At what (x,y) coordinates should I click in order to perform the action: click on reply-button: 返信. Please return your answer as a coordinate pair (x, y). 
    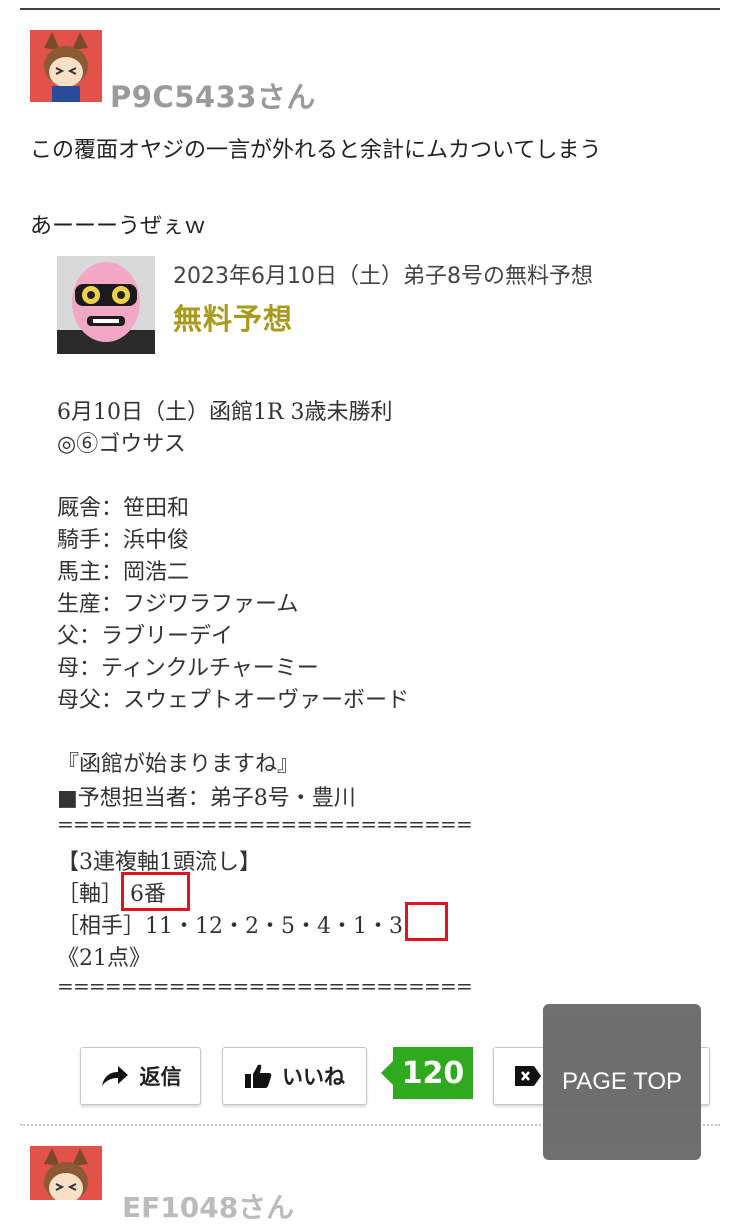
    Looking at the image, I should click on (140, 1076).